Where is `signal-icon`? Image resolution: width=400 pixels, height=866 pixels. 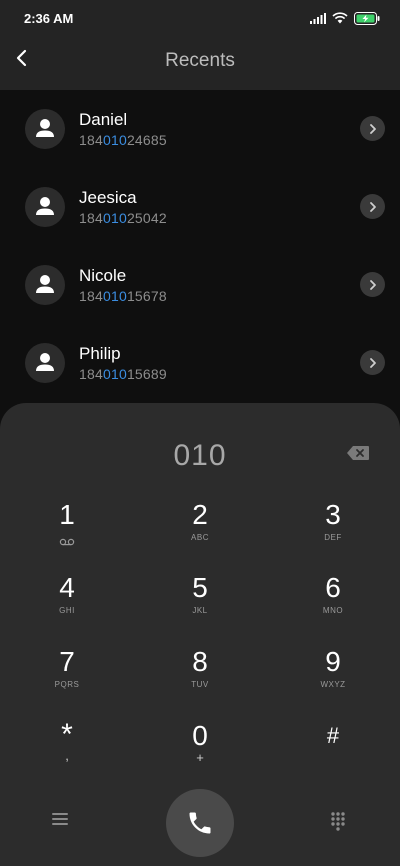 signal-icon is located at coordinates (318, 18).